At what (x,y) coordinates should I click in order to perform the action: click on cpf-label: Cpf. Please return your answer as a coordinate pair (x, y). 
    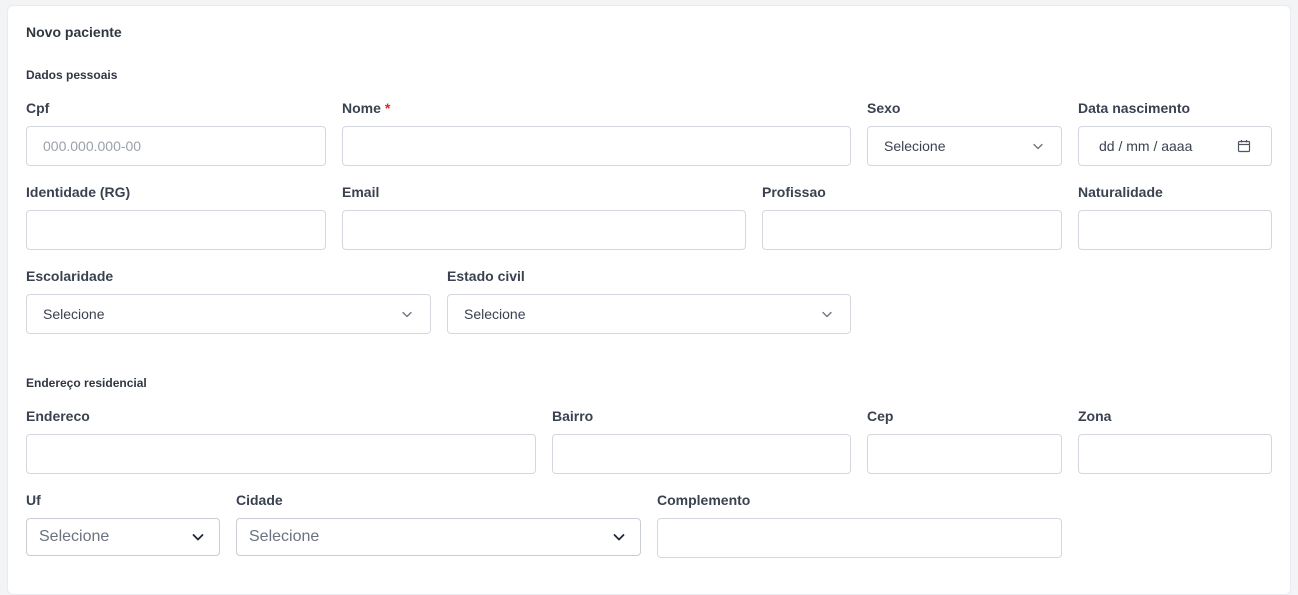
    Looking at the image, I should click on (38, 108).